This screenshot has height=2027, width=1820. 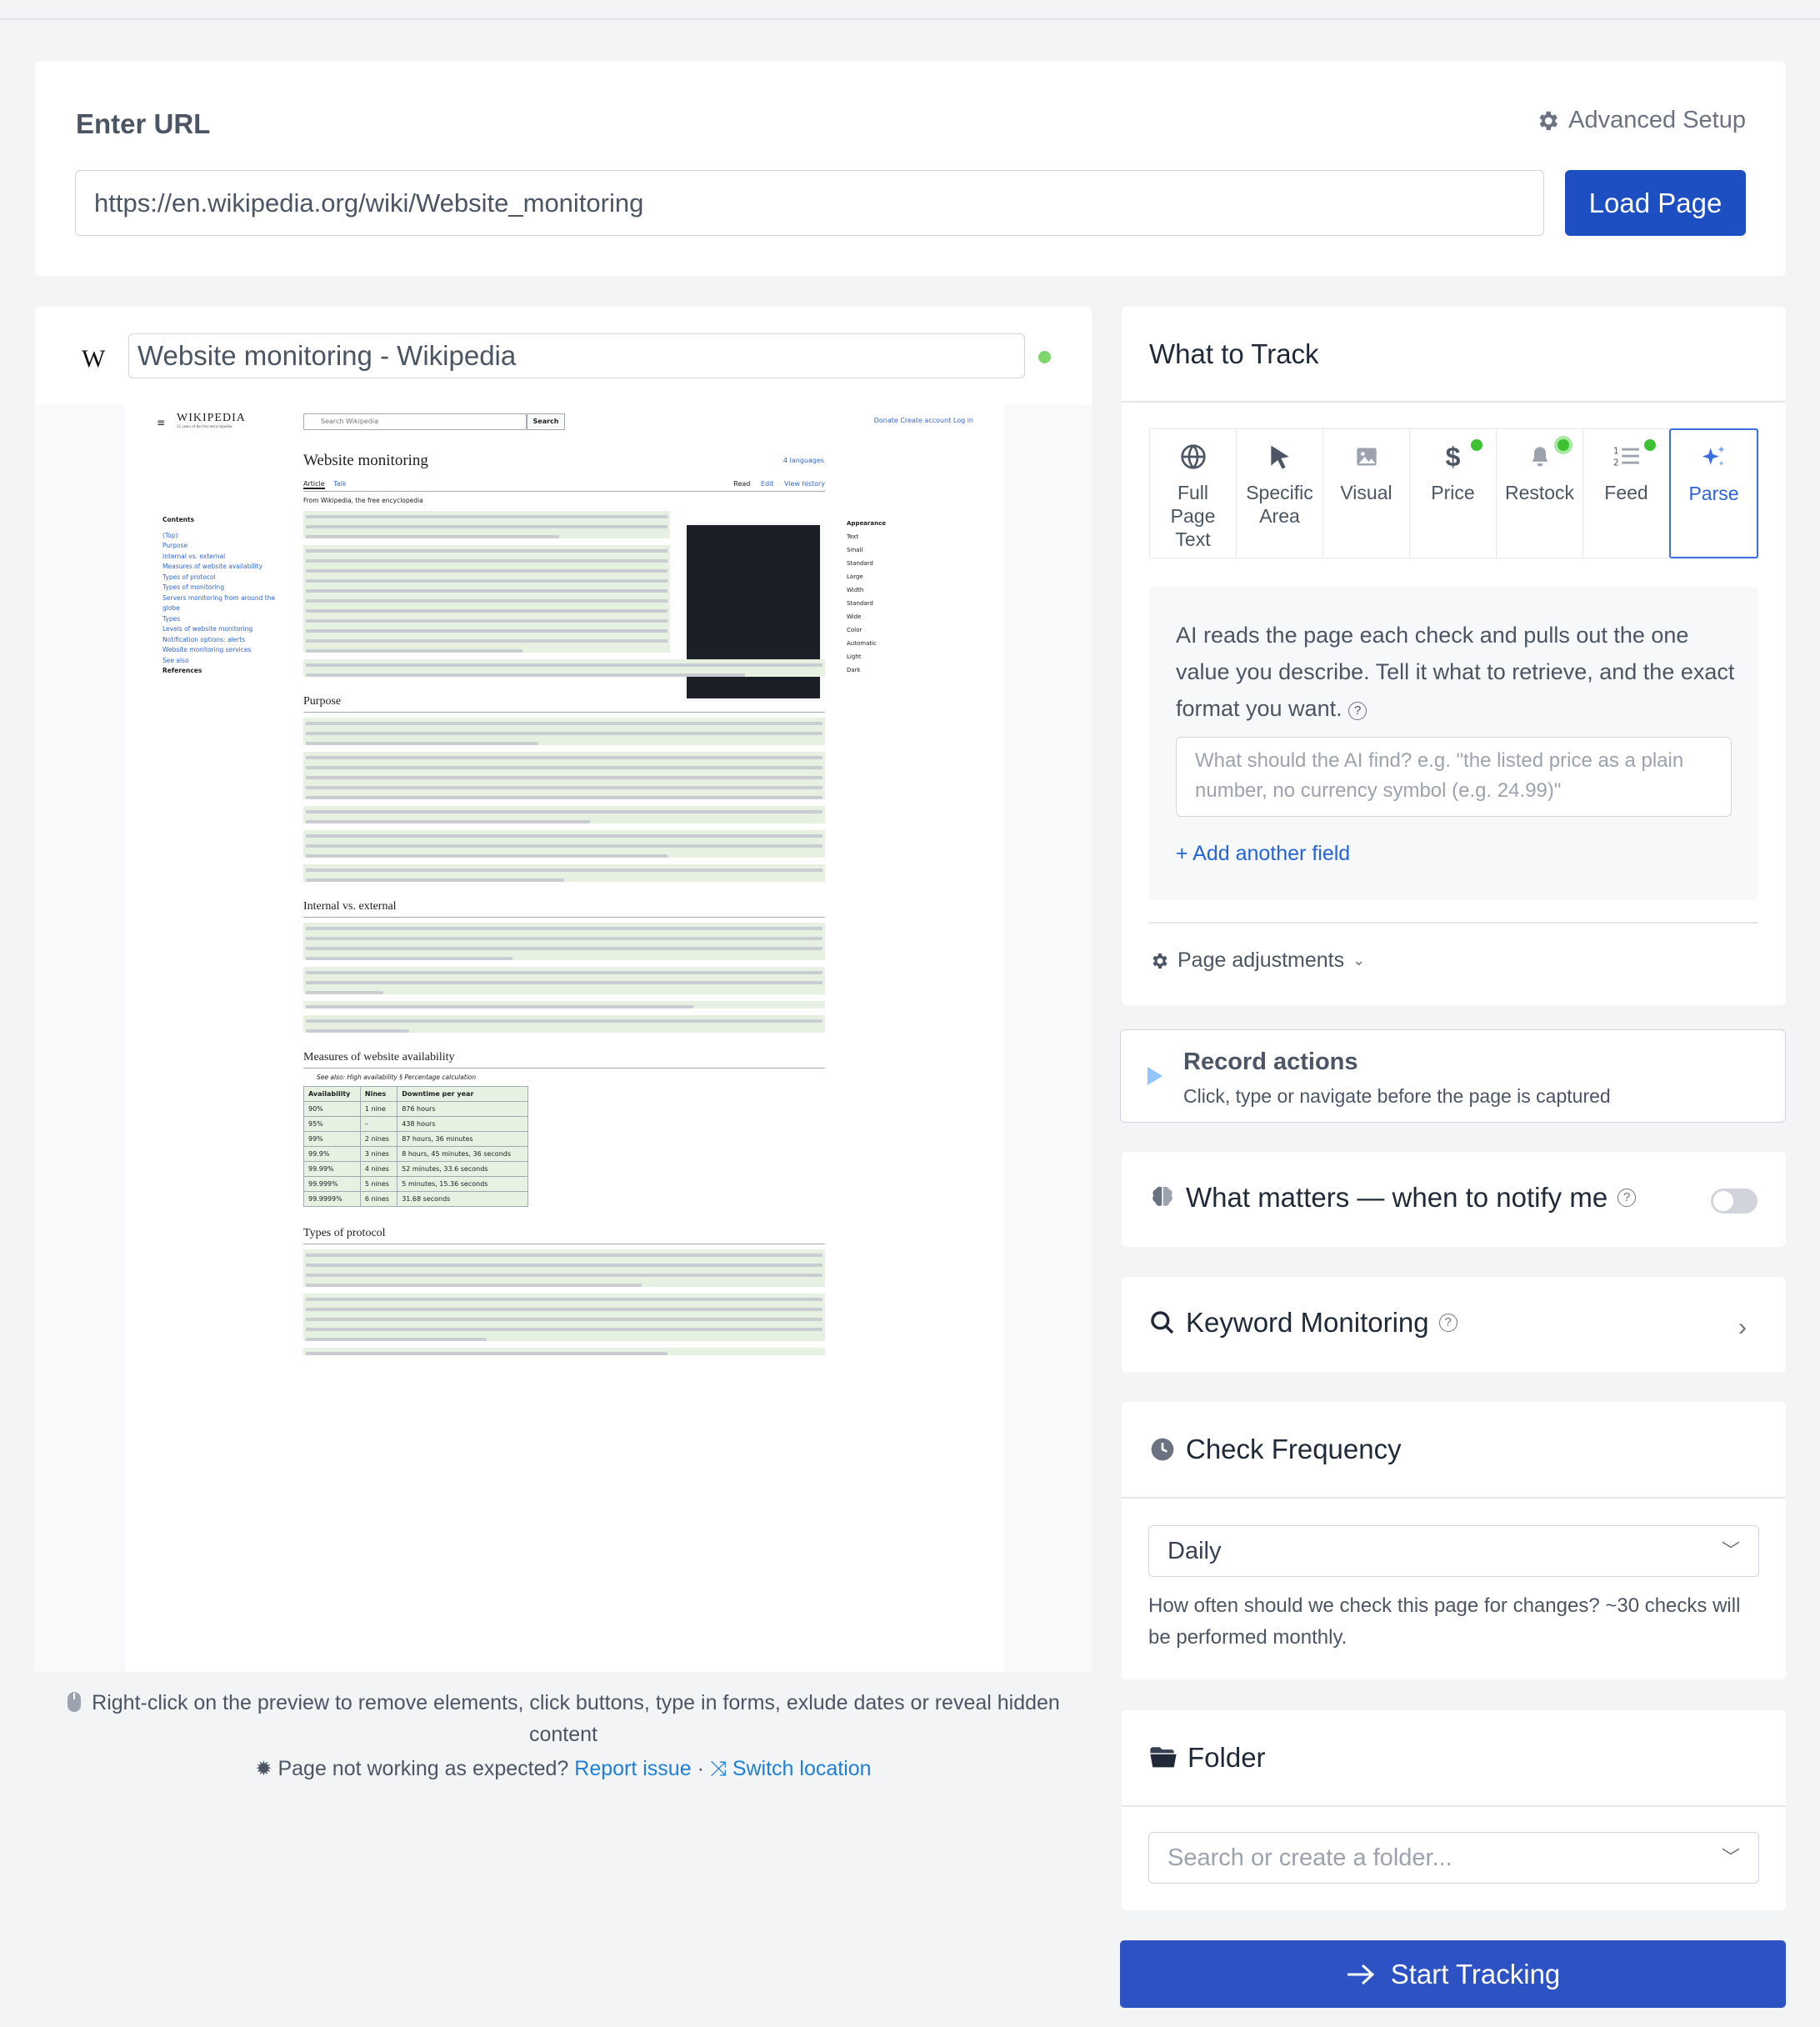 What do you see at coordinates (909, 656) in the screenshot?
I see `appearance-option: Light` at bounding box center [909, 656].